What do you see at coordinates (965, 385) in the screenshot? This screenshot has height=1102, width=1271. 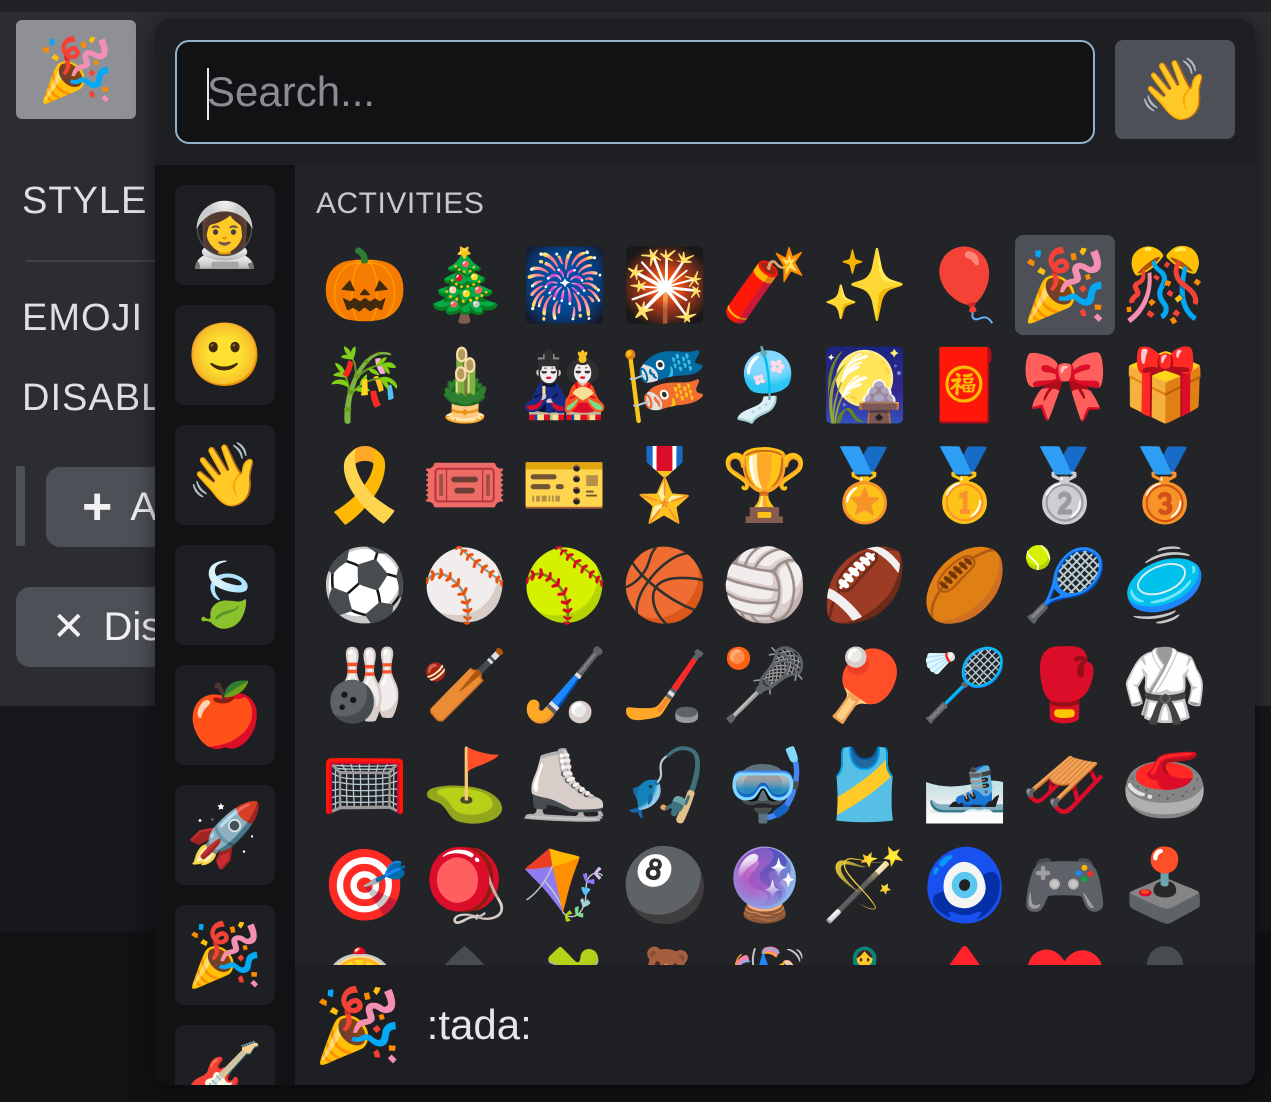 I see `emoji-cell: 🧧` at bounding box center [965, 385].